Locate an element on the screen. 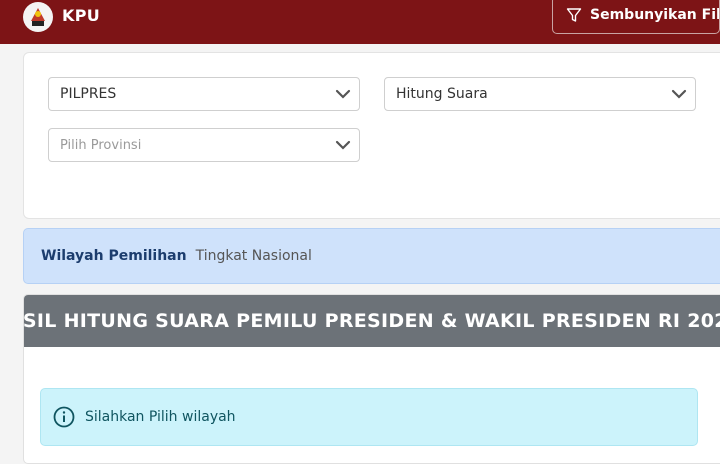 The width and height of the screenshot is (720, 464). region-value: Tingkat Nasional is located at coordinates (253, 256).